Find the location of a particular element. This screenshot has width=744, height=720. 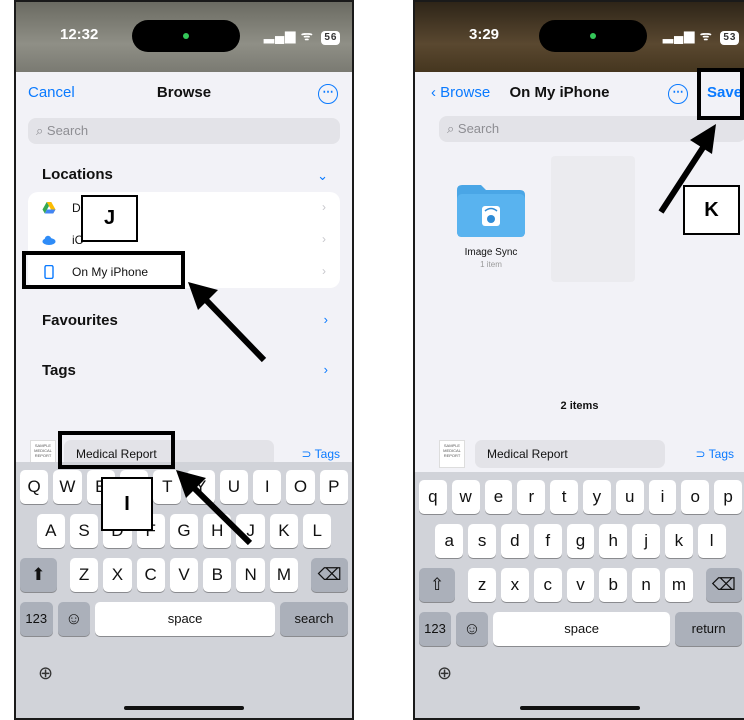

action-key: return is located at coordinates (708, 629).